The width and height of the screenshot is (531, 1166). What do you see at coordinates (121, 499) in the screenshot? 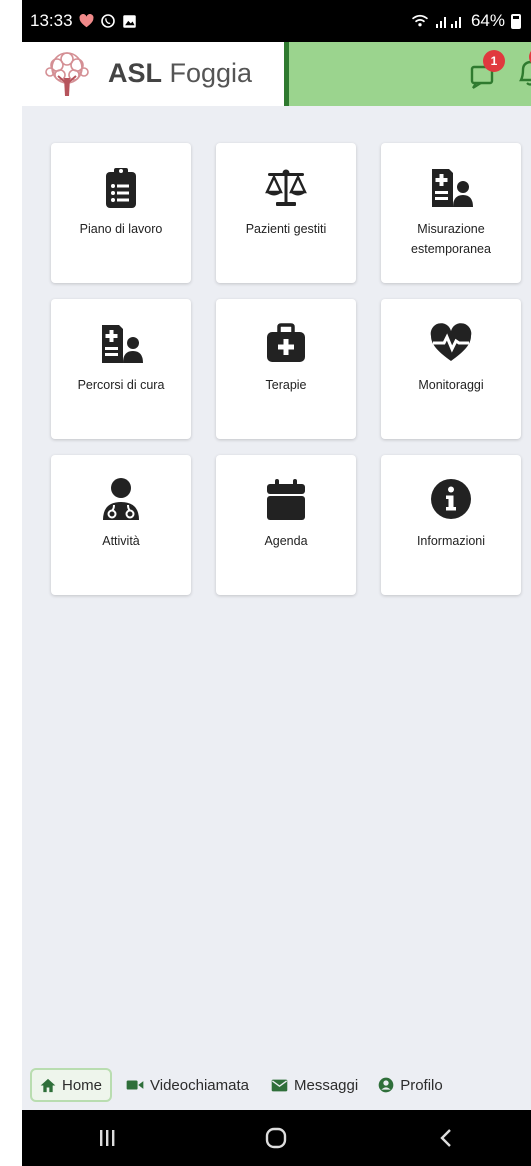
I see `doctor-icon` at bounding box center [121, 499].